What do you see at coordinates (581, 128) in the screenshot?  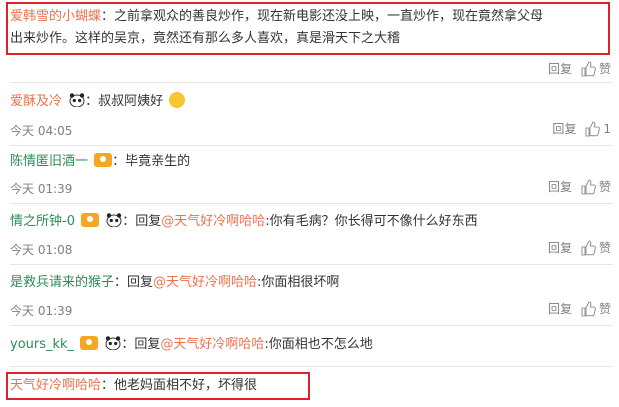 I see `comment-actions: 回复 1` at bounding box center [581, 128].